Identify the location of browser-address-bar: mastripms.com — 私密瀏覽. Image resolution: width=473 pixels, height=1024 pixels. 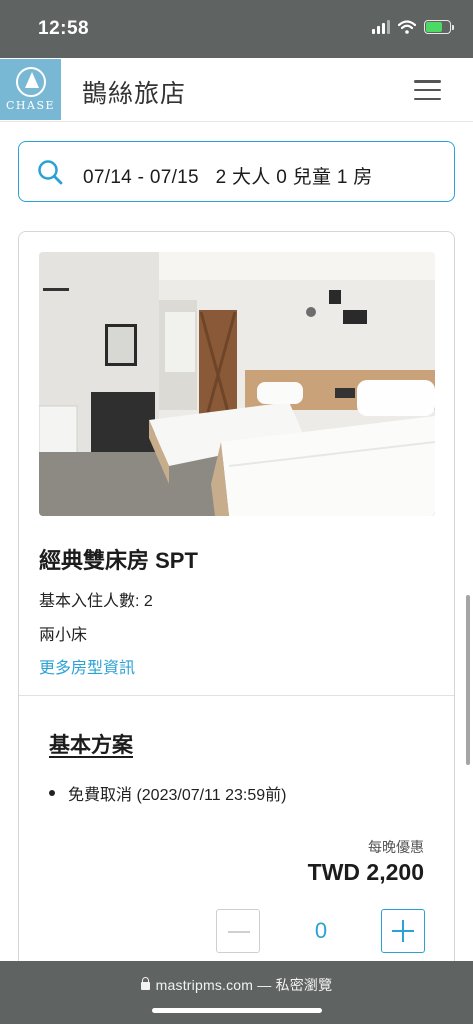
(236, 992).